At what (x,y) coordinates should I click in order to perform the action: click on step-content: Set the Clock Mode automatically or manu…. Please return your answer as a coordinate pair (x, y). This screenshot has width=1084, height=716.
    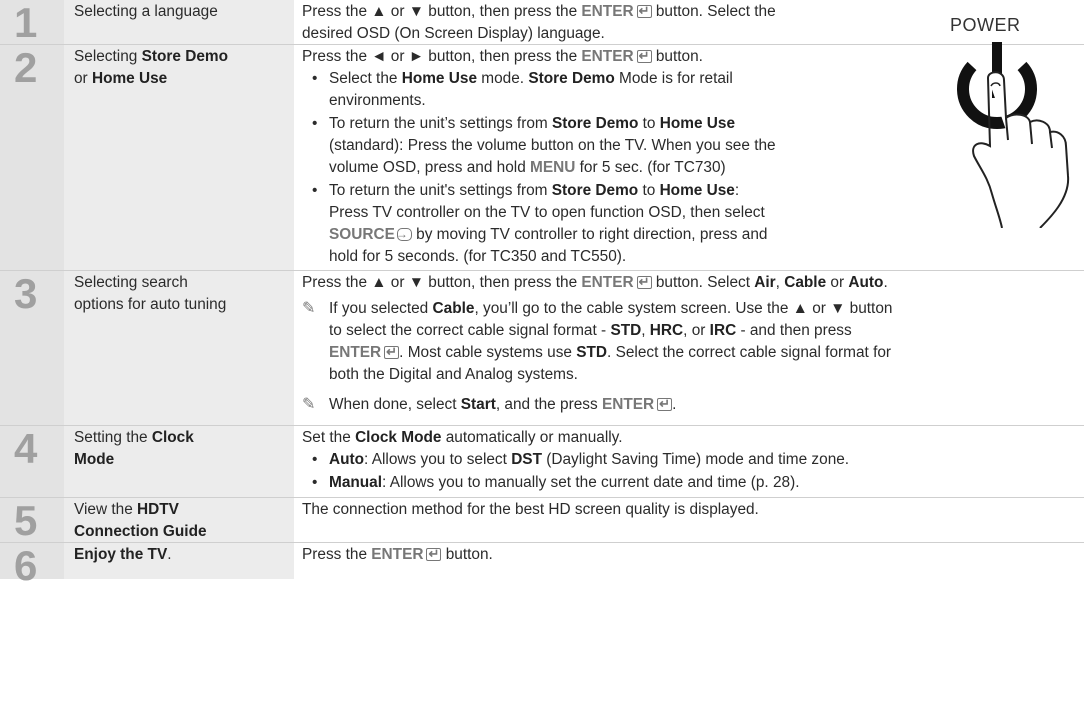
    Looking at the image, I should click on (689, 461).